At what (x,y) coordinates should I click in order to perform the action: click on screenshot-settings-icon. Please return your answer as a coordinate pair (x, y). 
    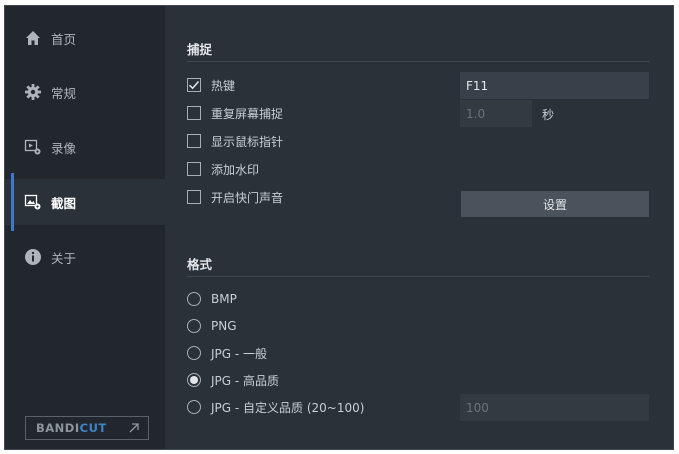
    Looking at the image, I should click on (33, 202).